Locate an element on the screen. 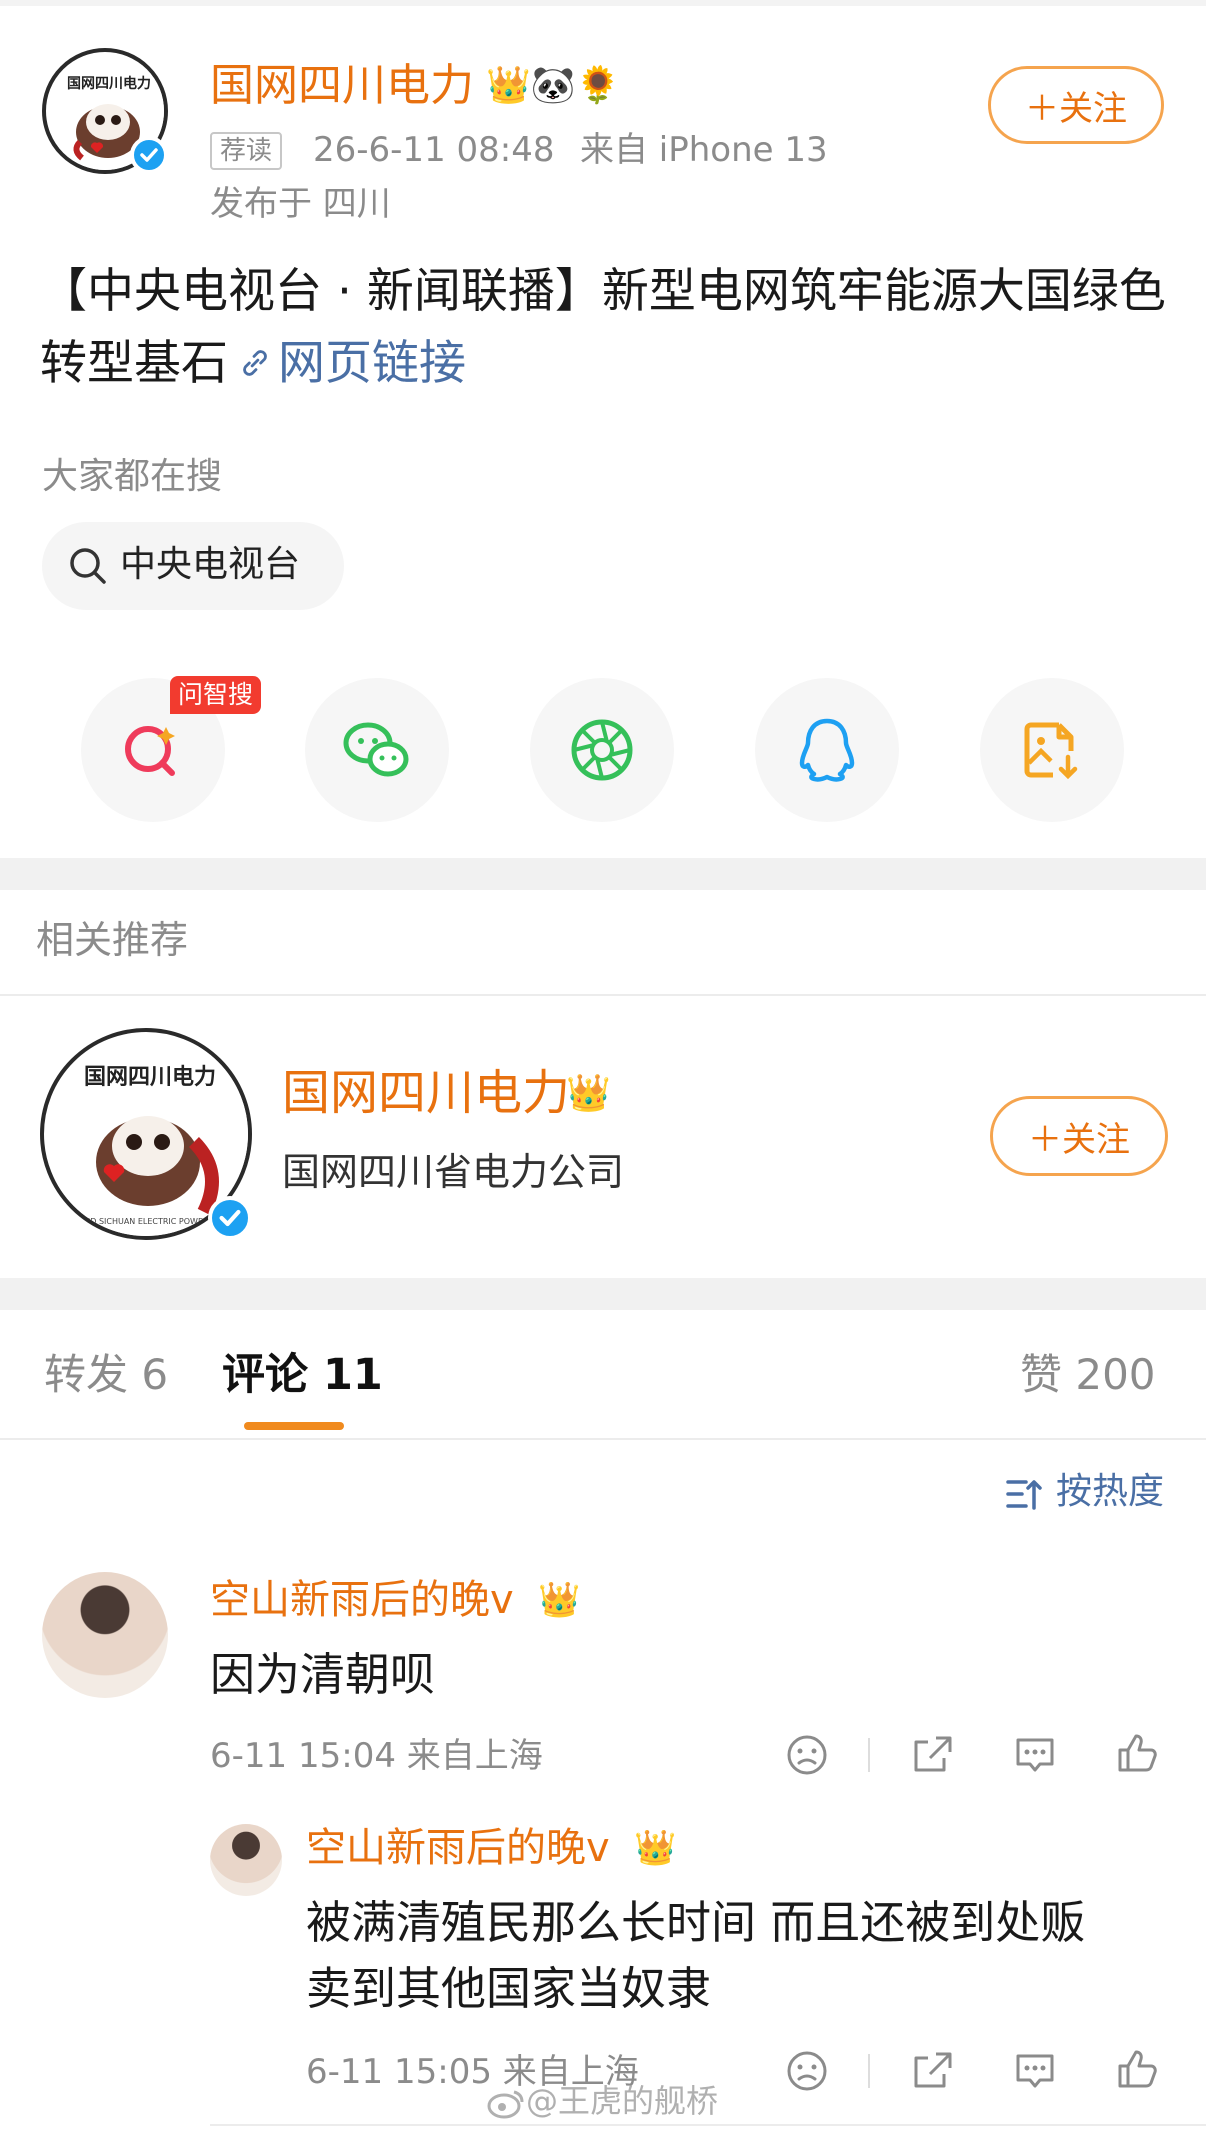 This screenshot has width=1206, height=2129. post-text: 【中央电视台 · 新闻联播】新型电网筑牢能源大国绿色转型基石 网页链接 is located at coordinates (605, 329).